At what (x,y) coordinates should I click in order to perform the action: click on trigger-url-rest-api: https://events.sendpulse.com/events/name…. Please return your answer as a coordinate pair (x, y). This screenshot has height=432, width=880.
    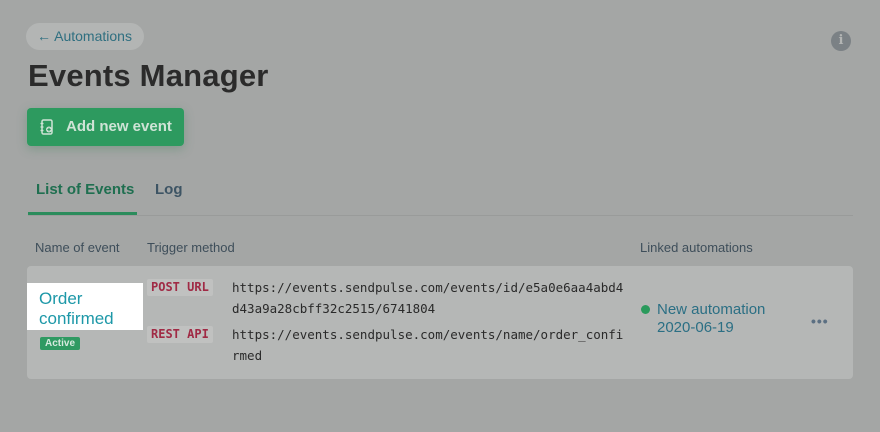
    Looking at the image, I should click on (428, 345).